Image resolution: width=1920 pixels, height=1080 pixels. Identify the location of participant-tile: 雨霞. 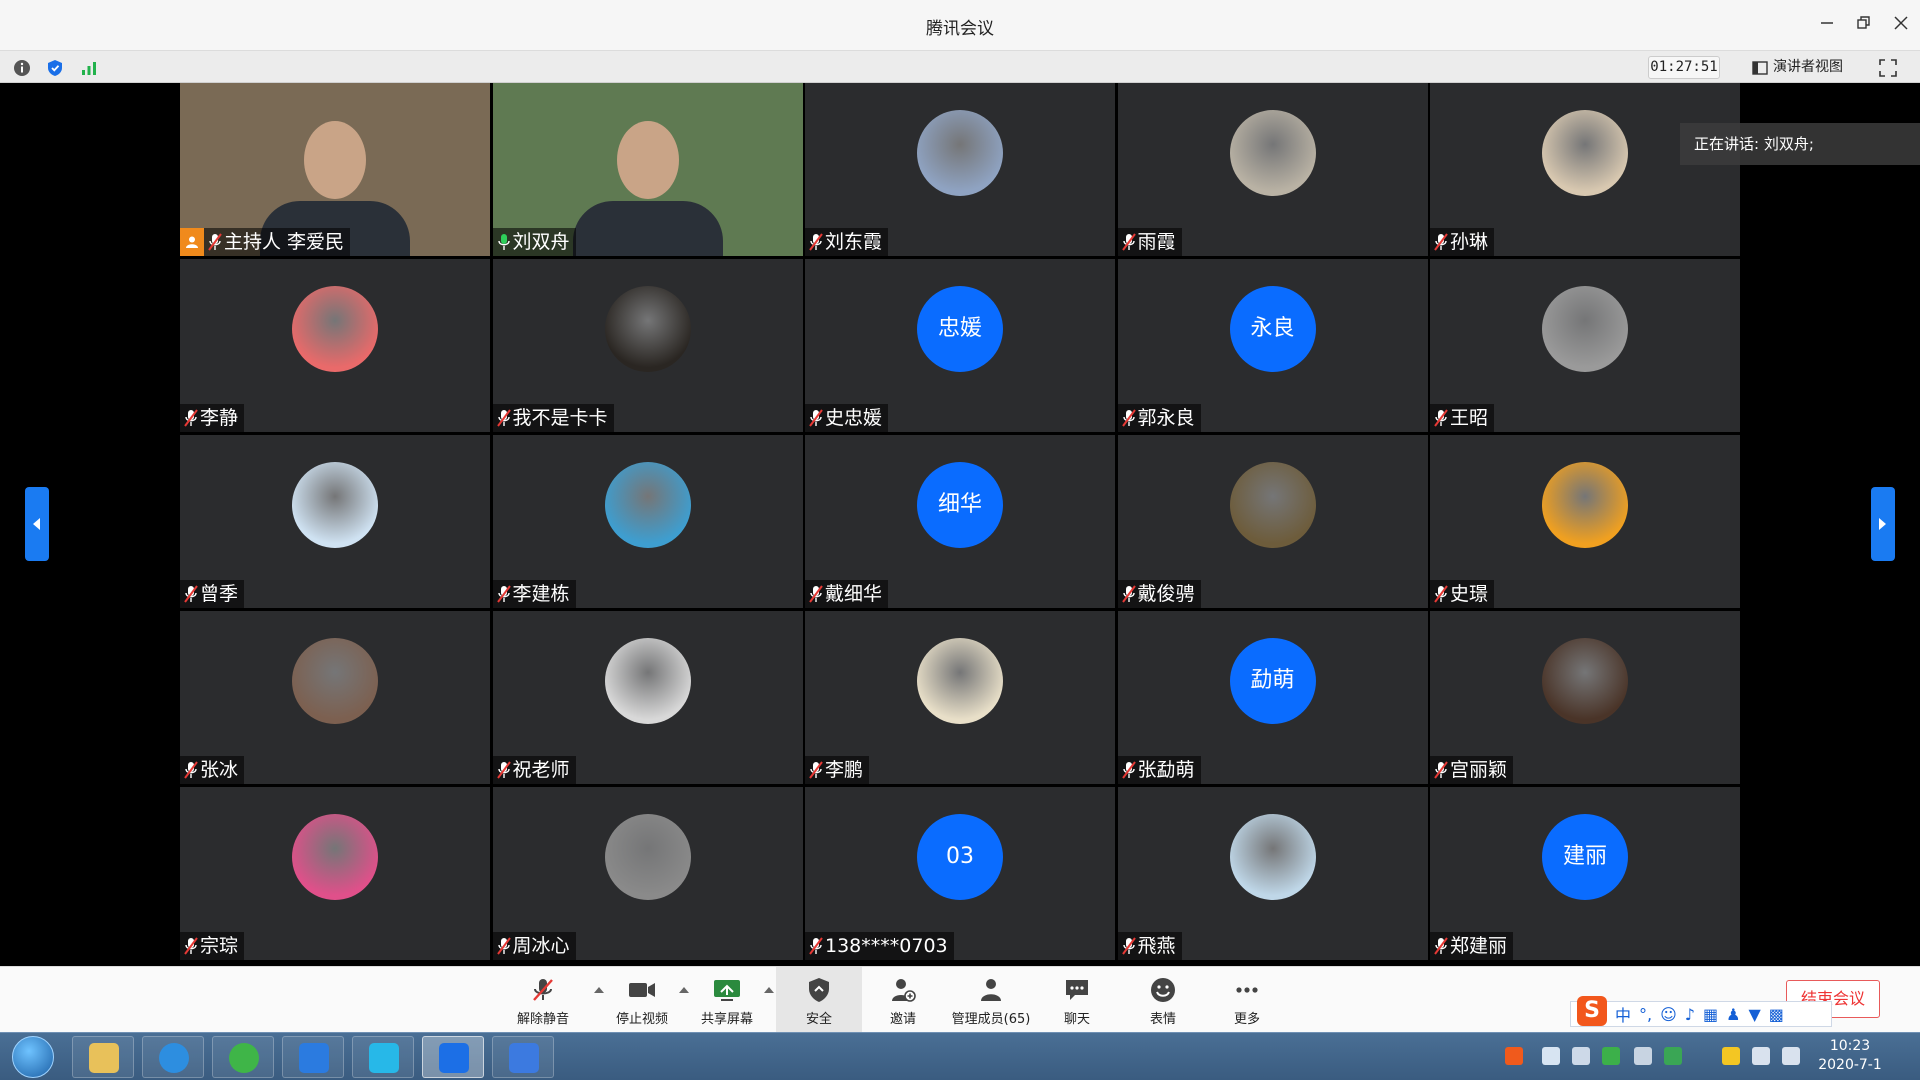
(1272, 169).